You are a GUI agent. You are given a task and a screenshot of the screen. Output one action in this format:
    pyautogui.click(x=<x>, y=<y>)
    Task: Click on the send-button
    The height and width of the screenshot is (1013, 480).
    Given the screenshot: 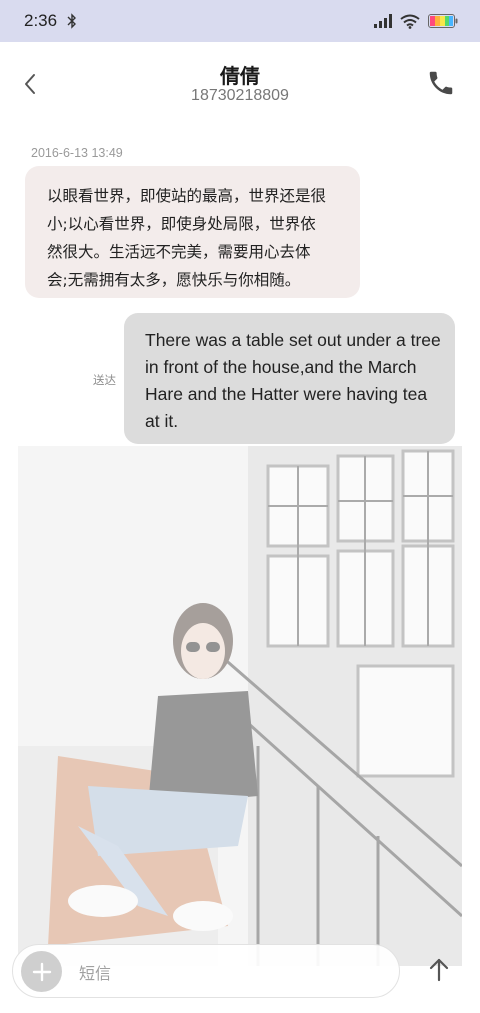 What is the action you would take?
    pyautogui.click(x=439, y=971)
    